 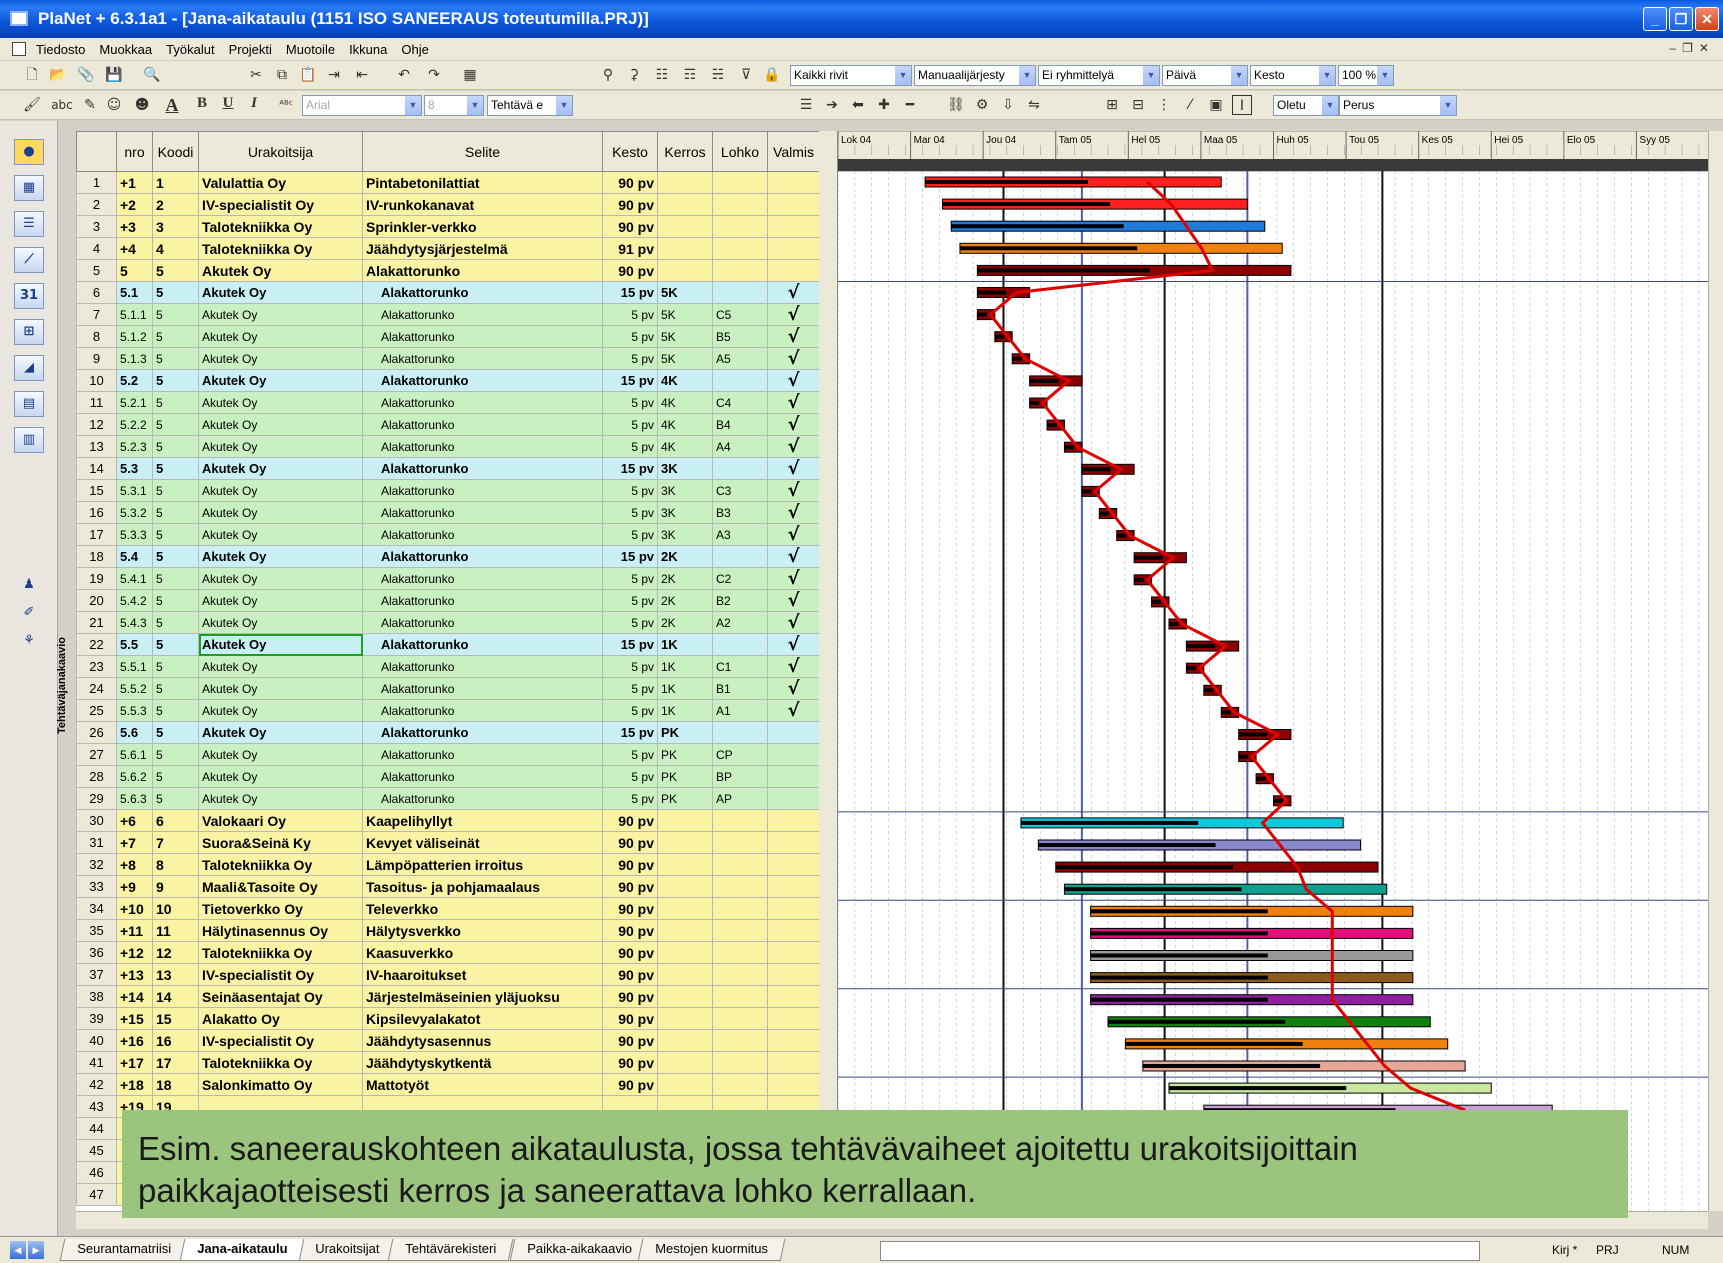 I want to click on cell-lohko: AP, so click(x=740, y=798).